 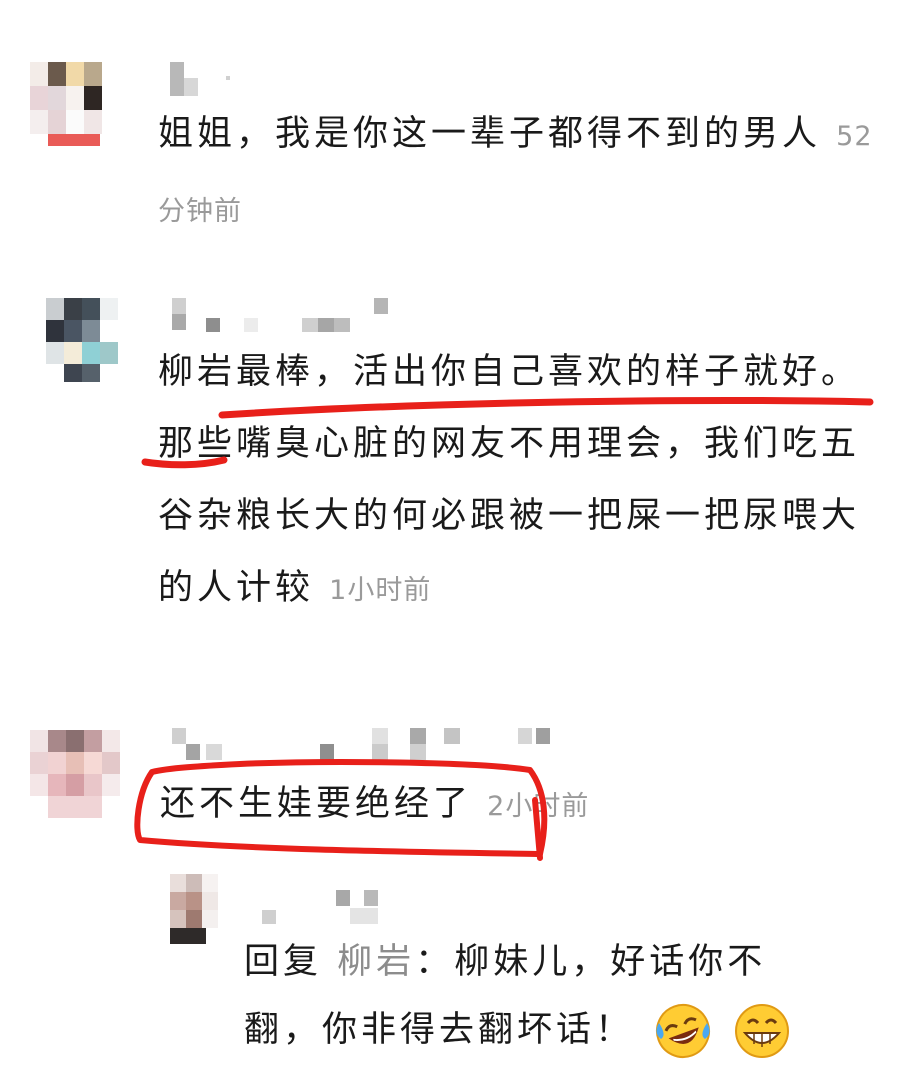 What do you see at coordinates (509, 516) in the screenshot?
I see `comment-body: 那些嘴臭心脏的网友不用理会，我们吃五谷杂粮长大的何必跟被一把屎一把尿喂大的人计较` at bounding box center [509, 516].